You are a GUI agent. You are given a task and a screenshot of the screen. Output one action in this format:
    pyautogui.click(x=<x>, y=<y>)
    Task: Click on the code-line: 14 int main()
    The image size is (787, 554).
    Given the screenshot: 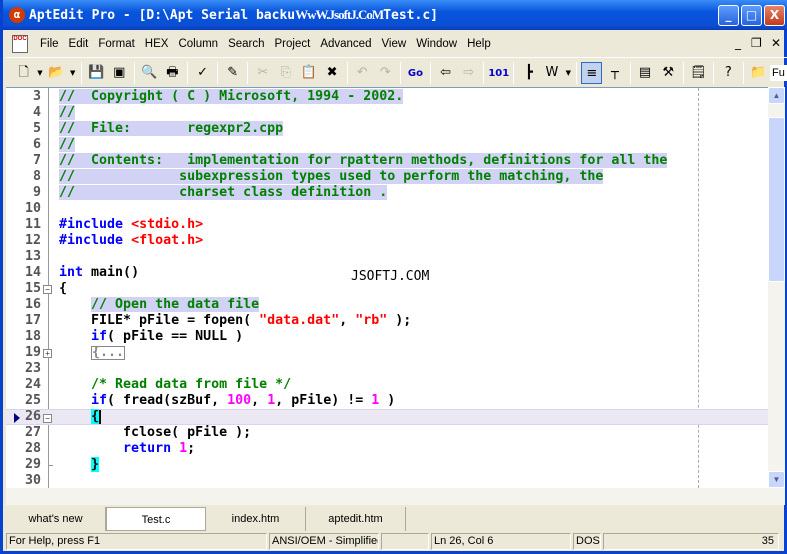 What is the action you would take?
    pyautogui.click(x=387, y=273)
    